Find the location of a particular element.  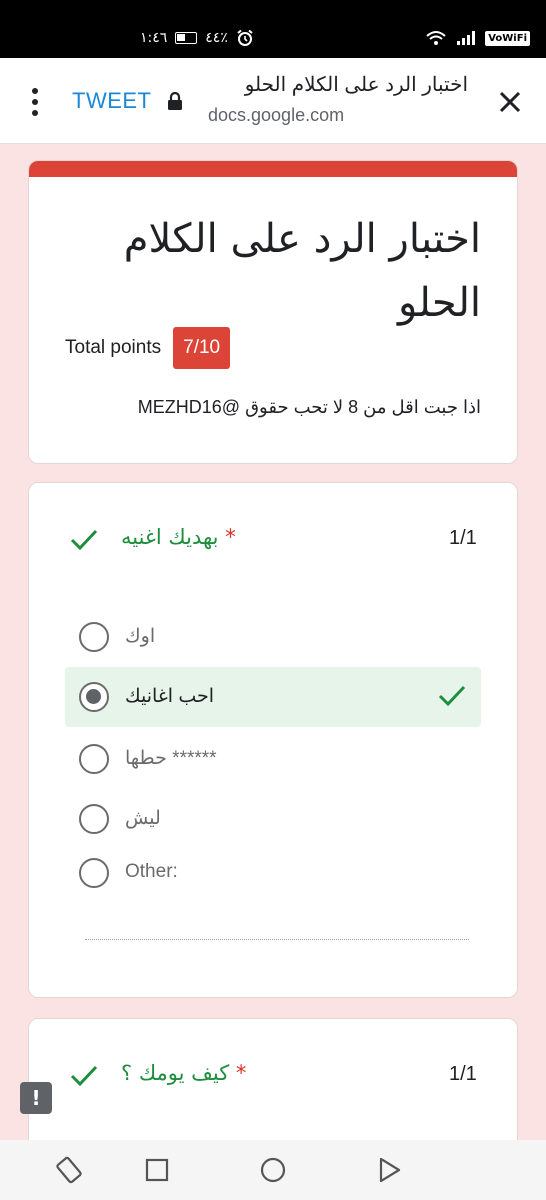

form-description: اذا جبت اقل من 8 لا تحب حقوق @MEZHD16 is located at coordinates (309, 407).